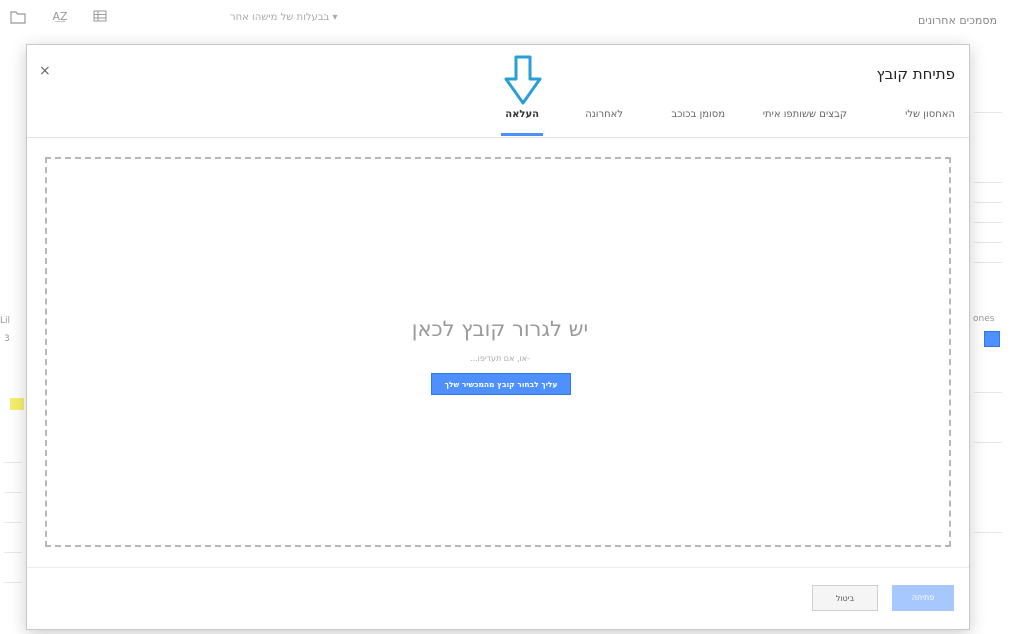 Image resolution: width=1019 pixels, height=634 pixels. I want to click on tab-my-drive: האחסון שלי, so click(930, 114).